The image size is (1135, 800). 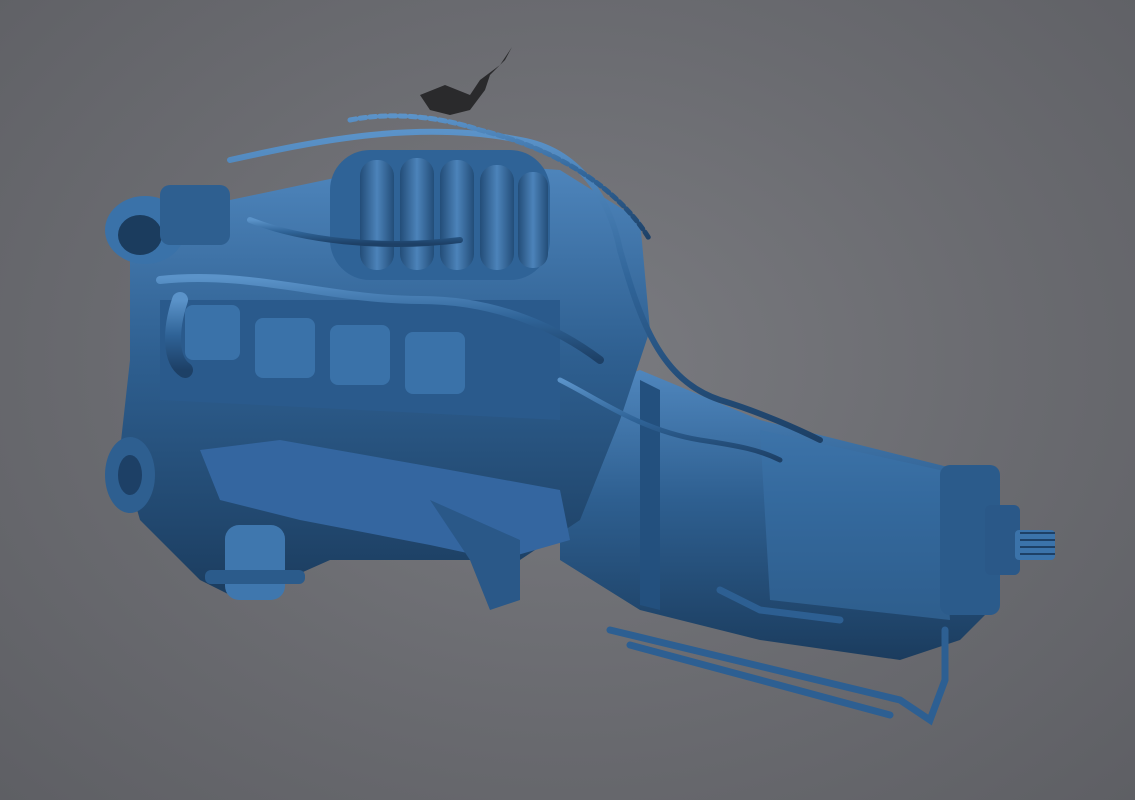 What do you see at coordinates (466, 81) in the screenshot?
I see `scan-artifact` at bounding box center [466, 81].